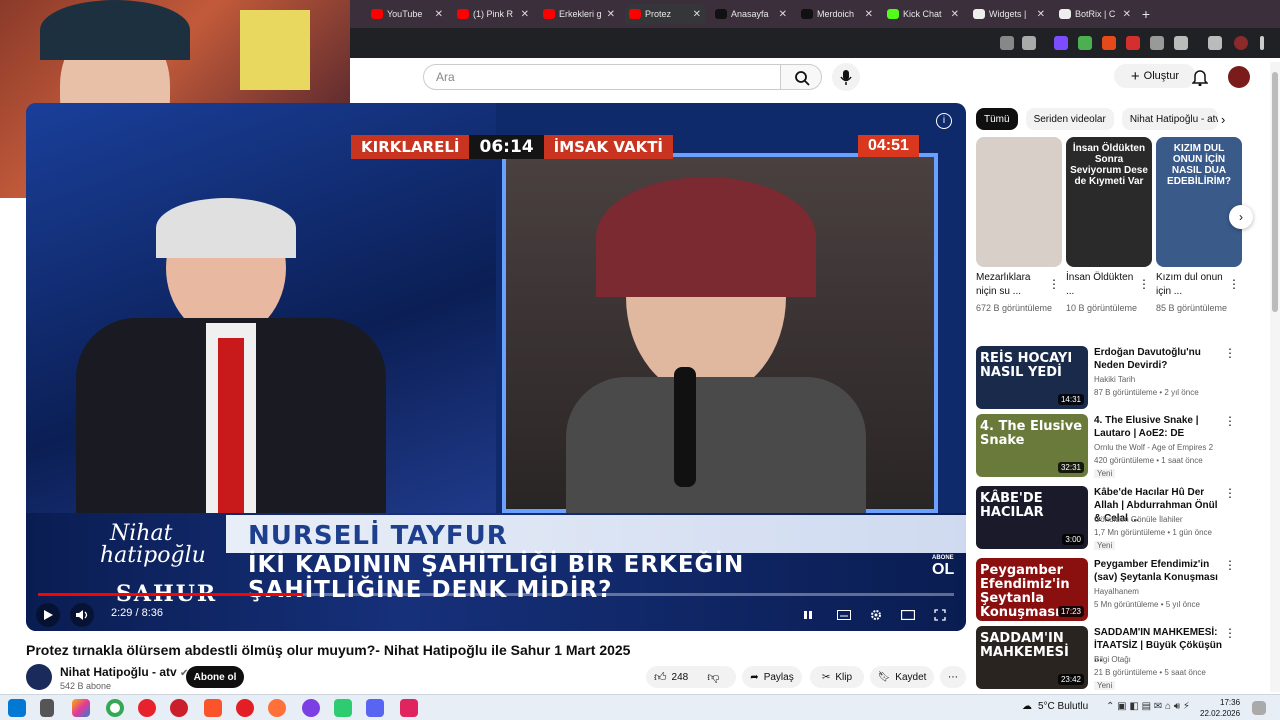  Describe the element at coordinates (493, 14) in the screenshot. I see `browser-tab: (1) Pink R ✕` at that location.